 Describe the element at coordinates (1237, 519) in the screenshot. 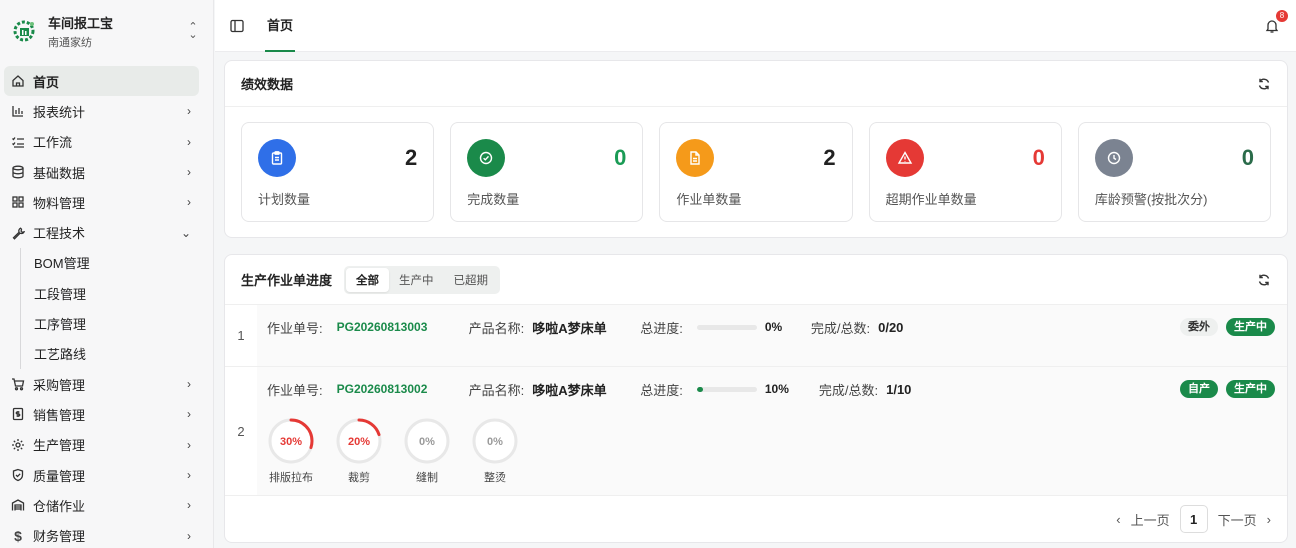

I see `next-page-button: 下一页` at that location.